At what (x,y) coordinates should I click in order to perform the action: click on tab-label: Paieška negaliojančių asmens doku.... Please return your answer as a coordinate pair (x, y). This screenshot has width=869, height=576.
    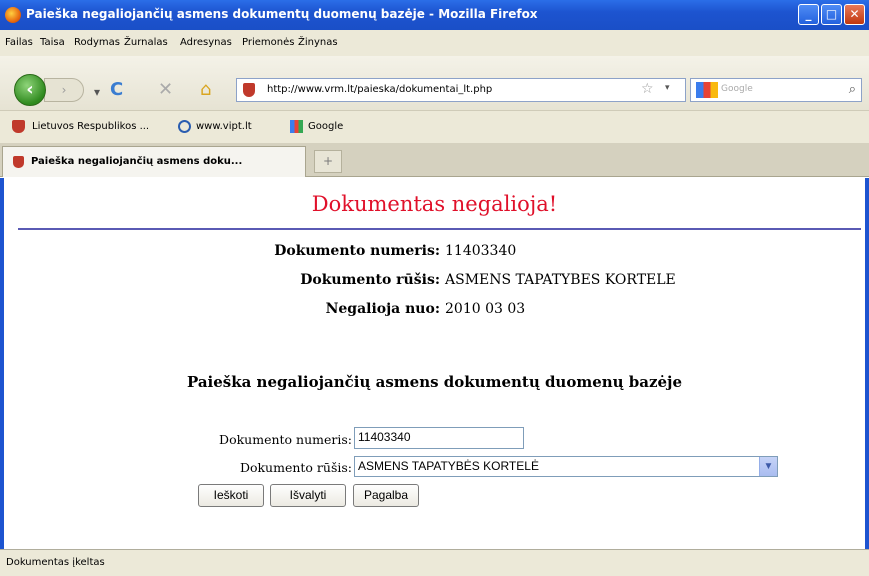
    Looking at the image, I should click on (137, 161).